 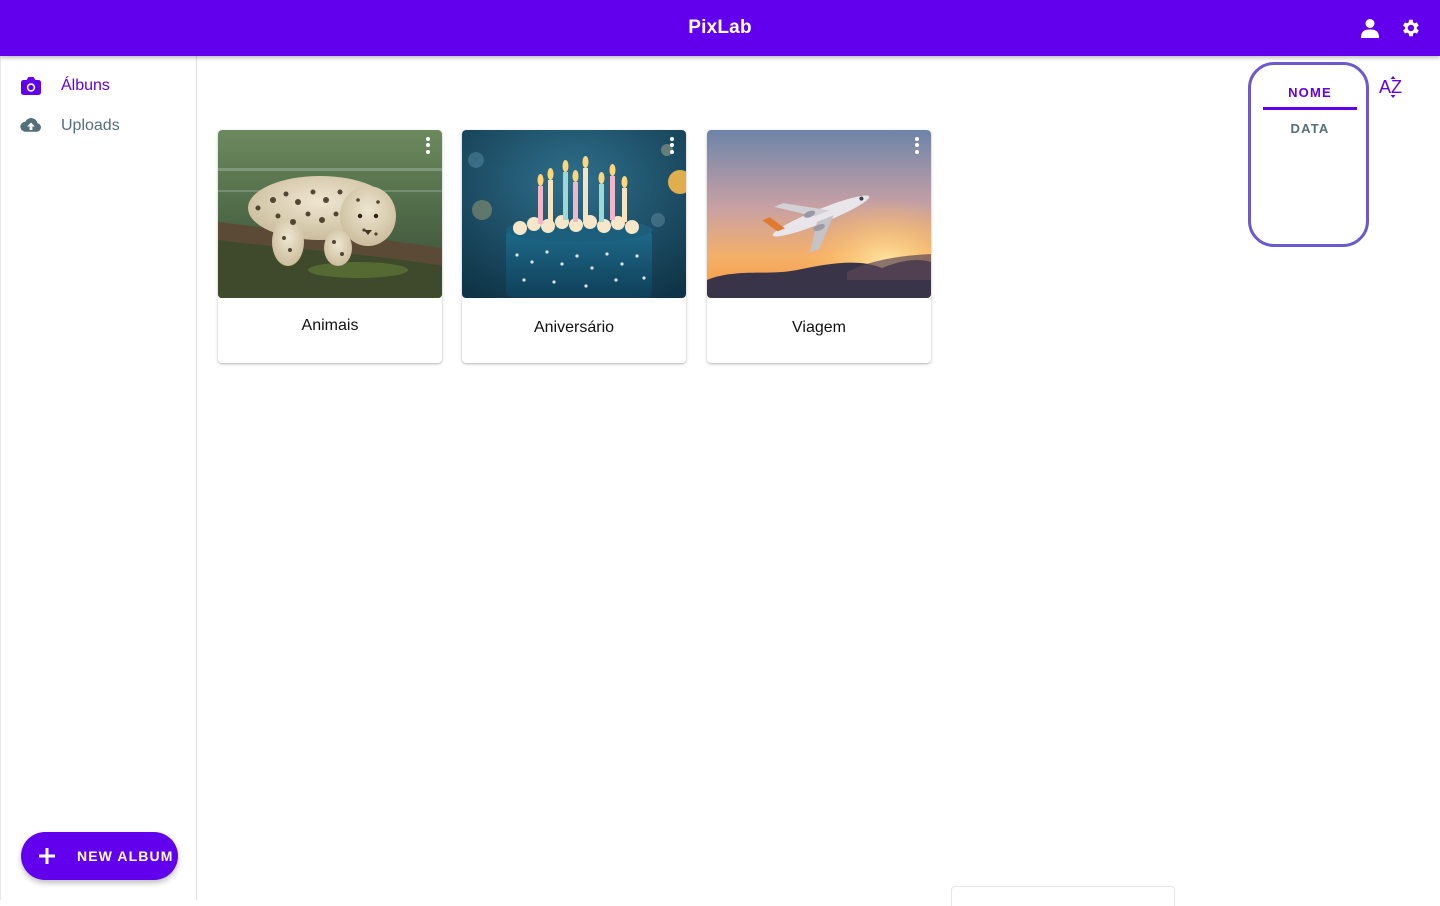 I want to click on bottom-card-edge, so click(x=1063, y=896).